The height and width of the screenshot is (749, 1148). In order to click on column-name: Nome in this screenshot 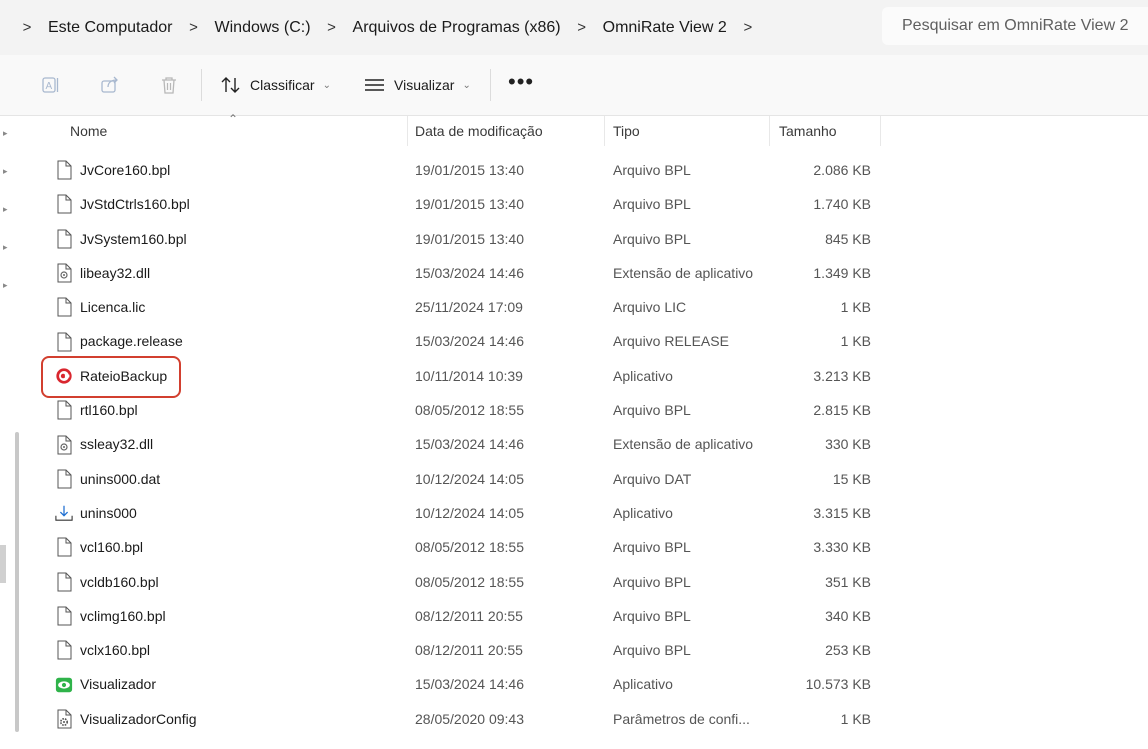, I will do `click(219, 131)`.